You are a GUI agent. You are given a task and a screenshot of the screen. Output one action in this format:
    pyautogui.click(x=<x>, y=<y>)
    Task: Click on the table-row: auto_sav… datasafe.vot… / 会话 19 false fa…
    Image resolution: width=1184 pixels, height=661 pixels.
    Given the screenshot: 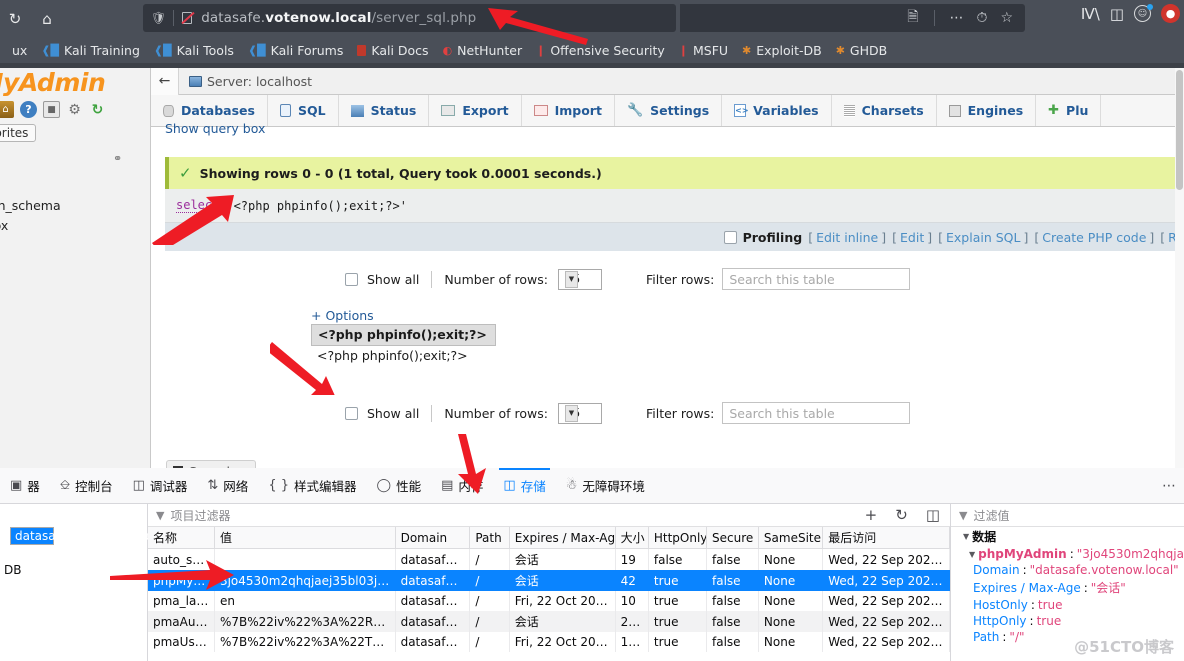 What is the action you would take?
    pyautogui.click(x=549, y=559)
    